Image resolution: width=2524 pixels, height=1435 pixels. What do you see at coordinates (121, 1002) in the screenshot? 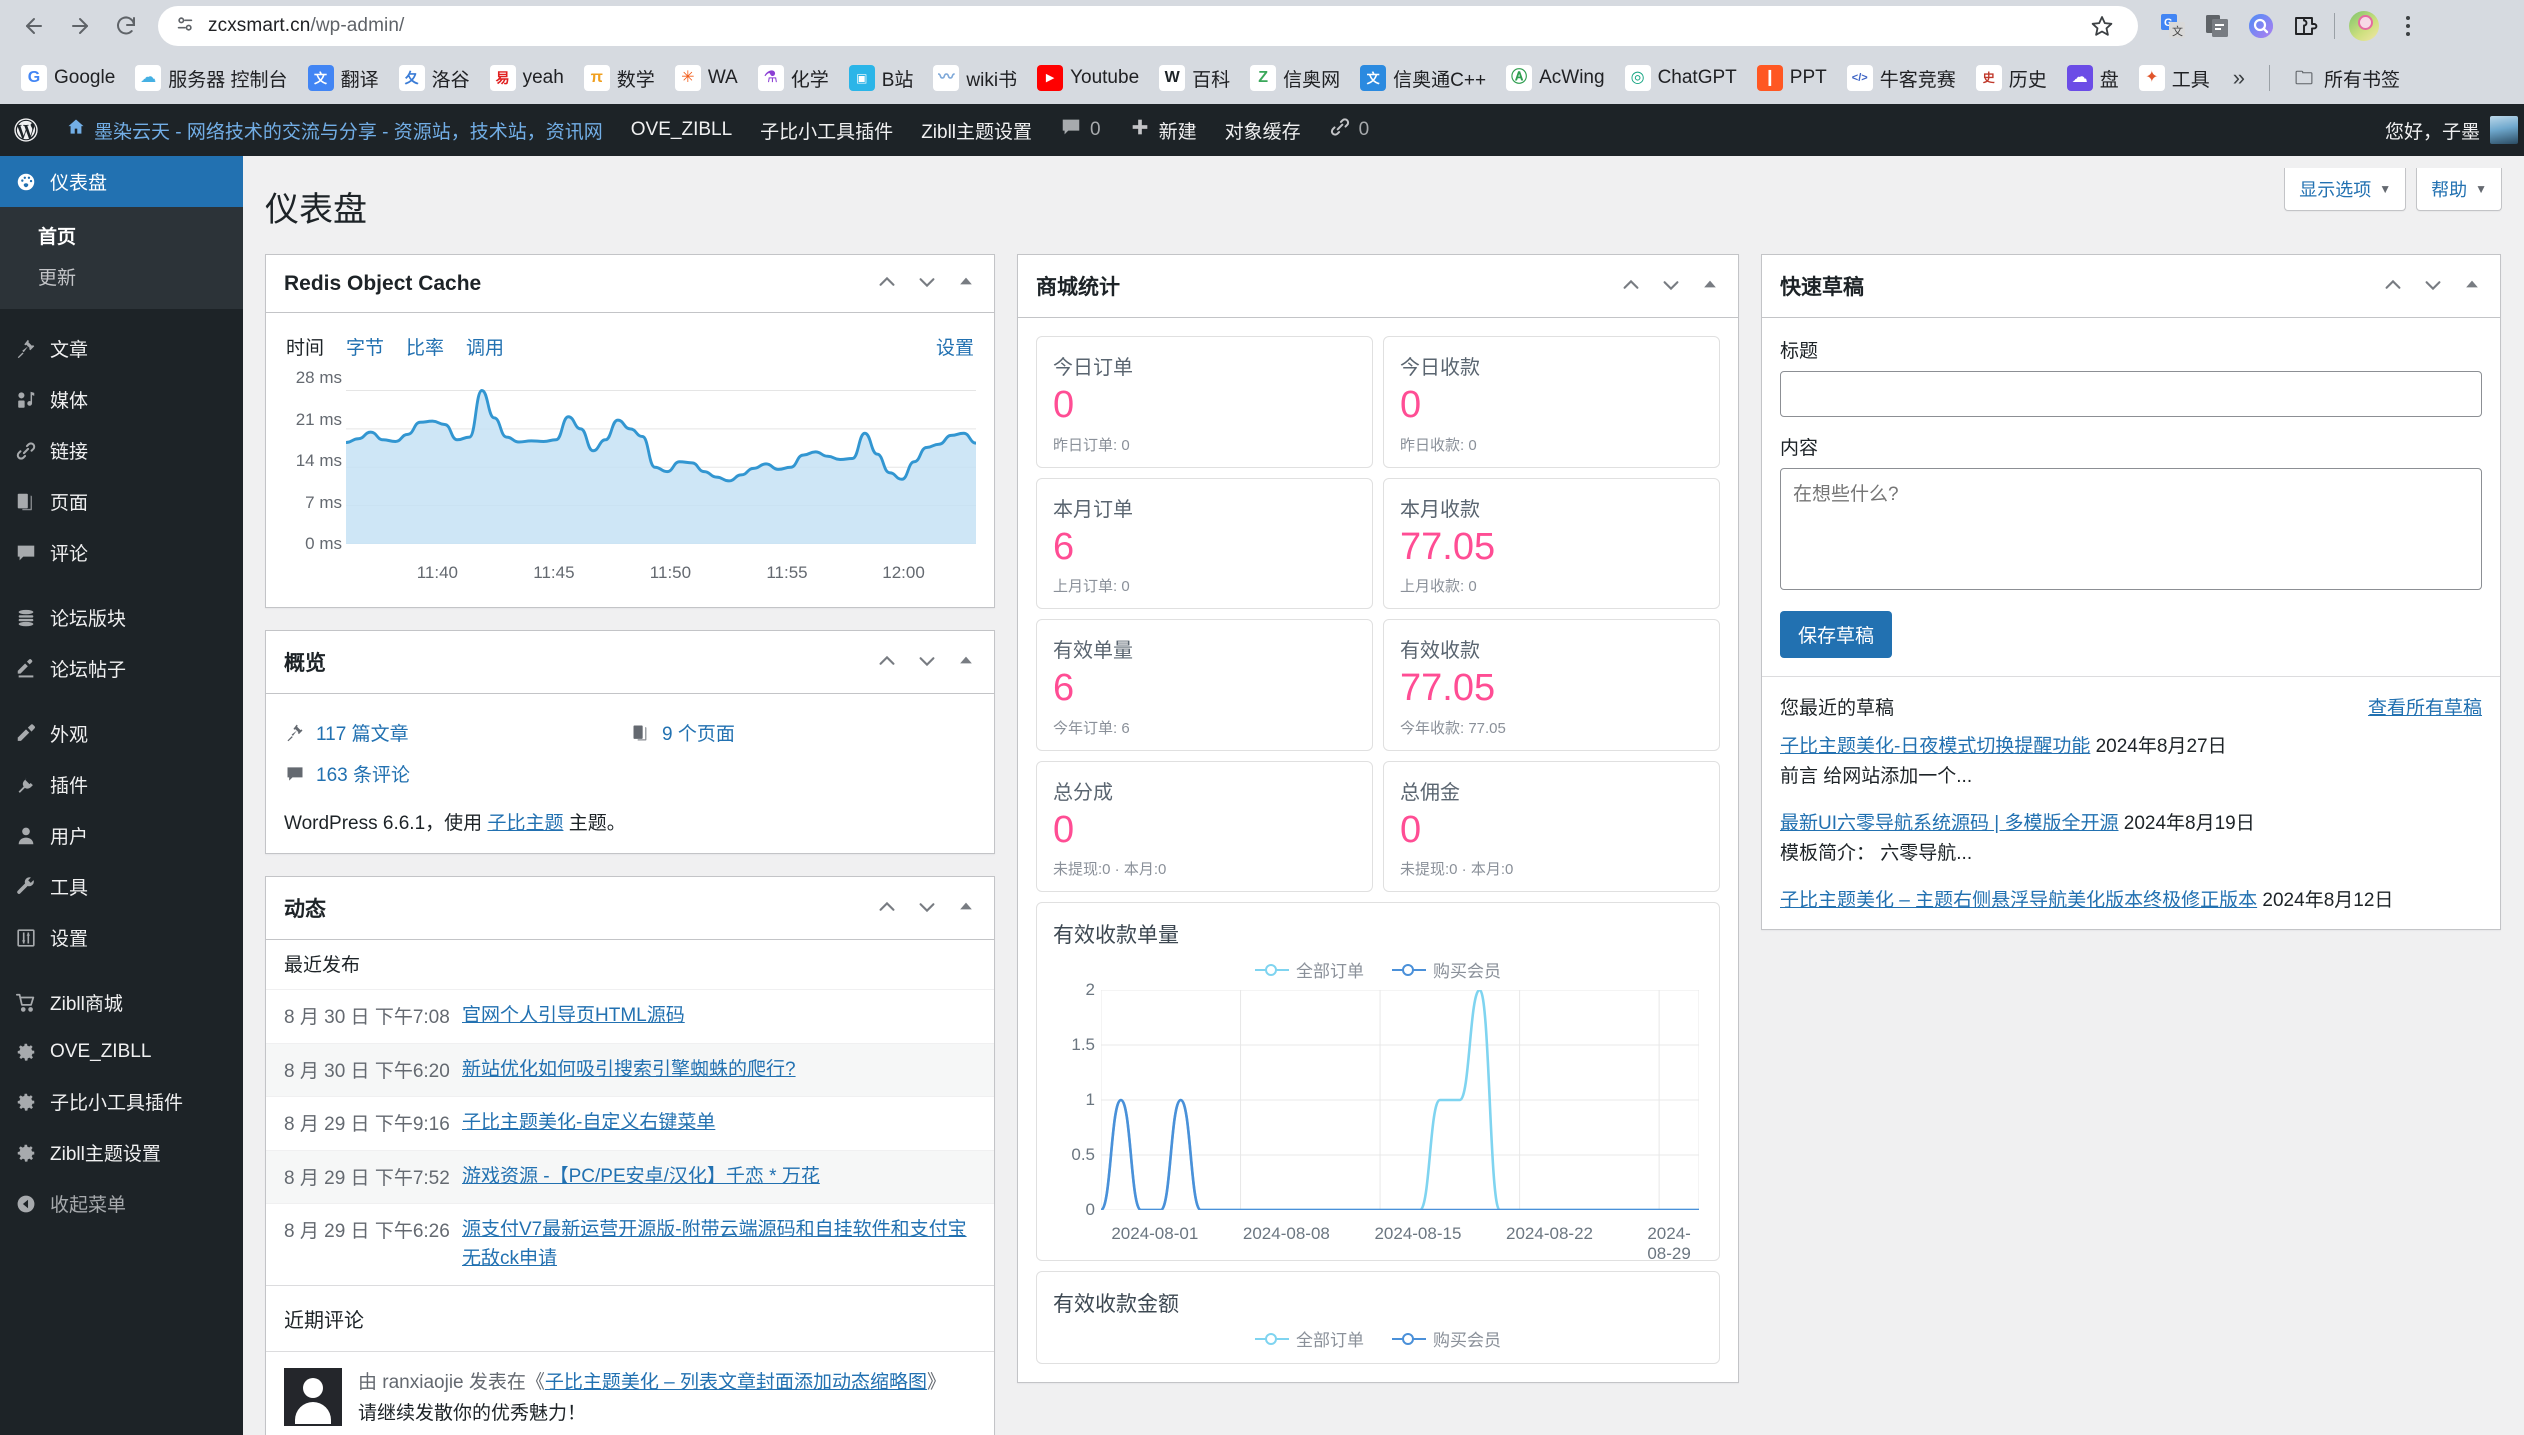
I see `sidebar-item-zibll-shop: Zibll商城` at bounding box center [121, 1002].